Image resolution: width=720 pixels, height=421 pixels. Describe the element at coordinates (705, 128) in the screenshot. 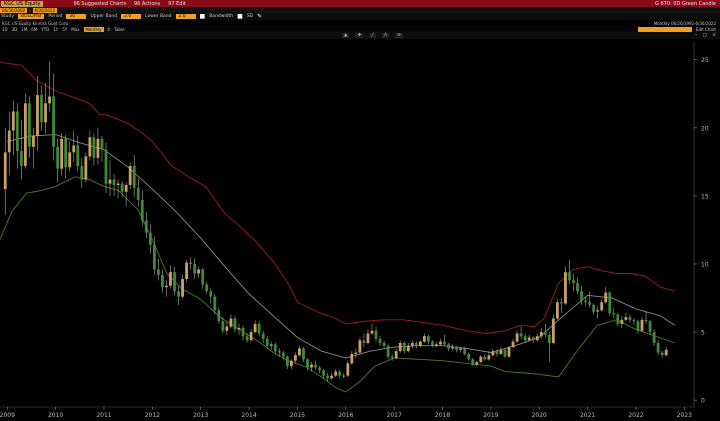

I see `y-tick-label: 20` at that location.